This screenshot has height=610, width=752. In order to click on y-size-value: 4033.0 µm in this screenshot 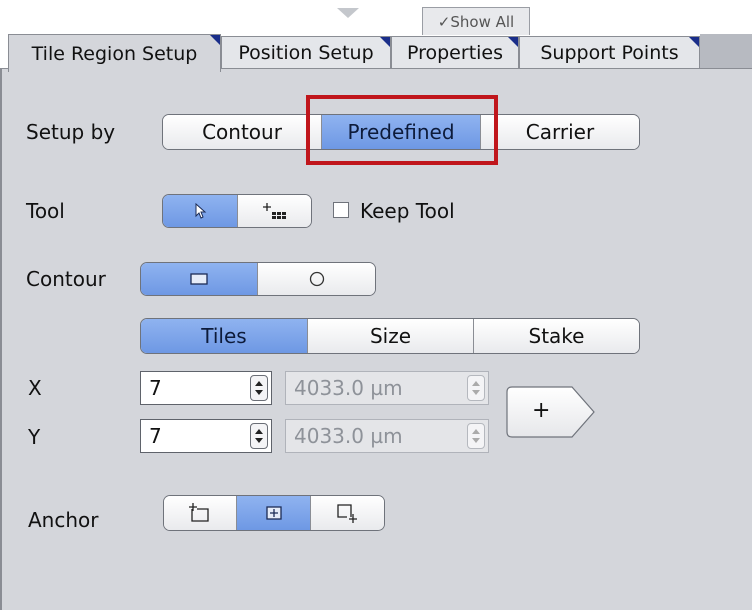, I will do `click(348, 436)`.